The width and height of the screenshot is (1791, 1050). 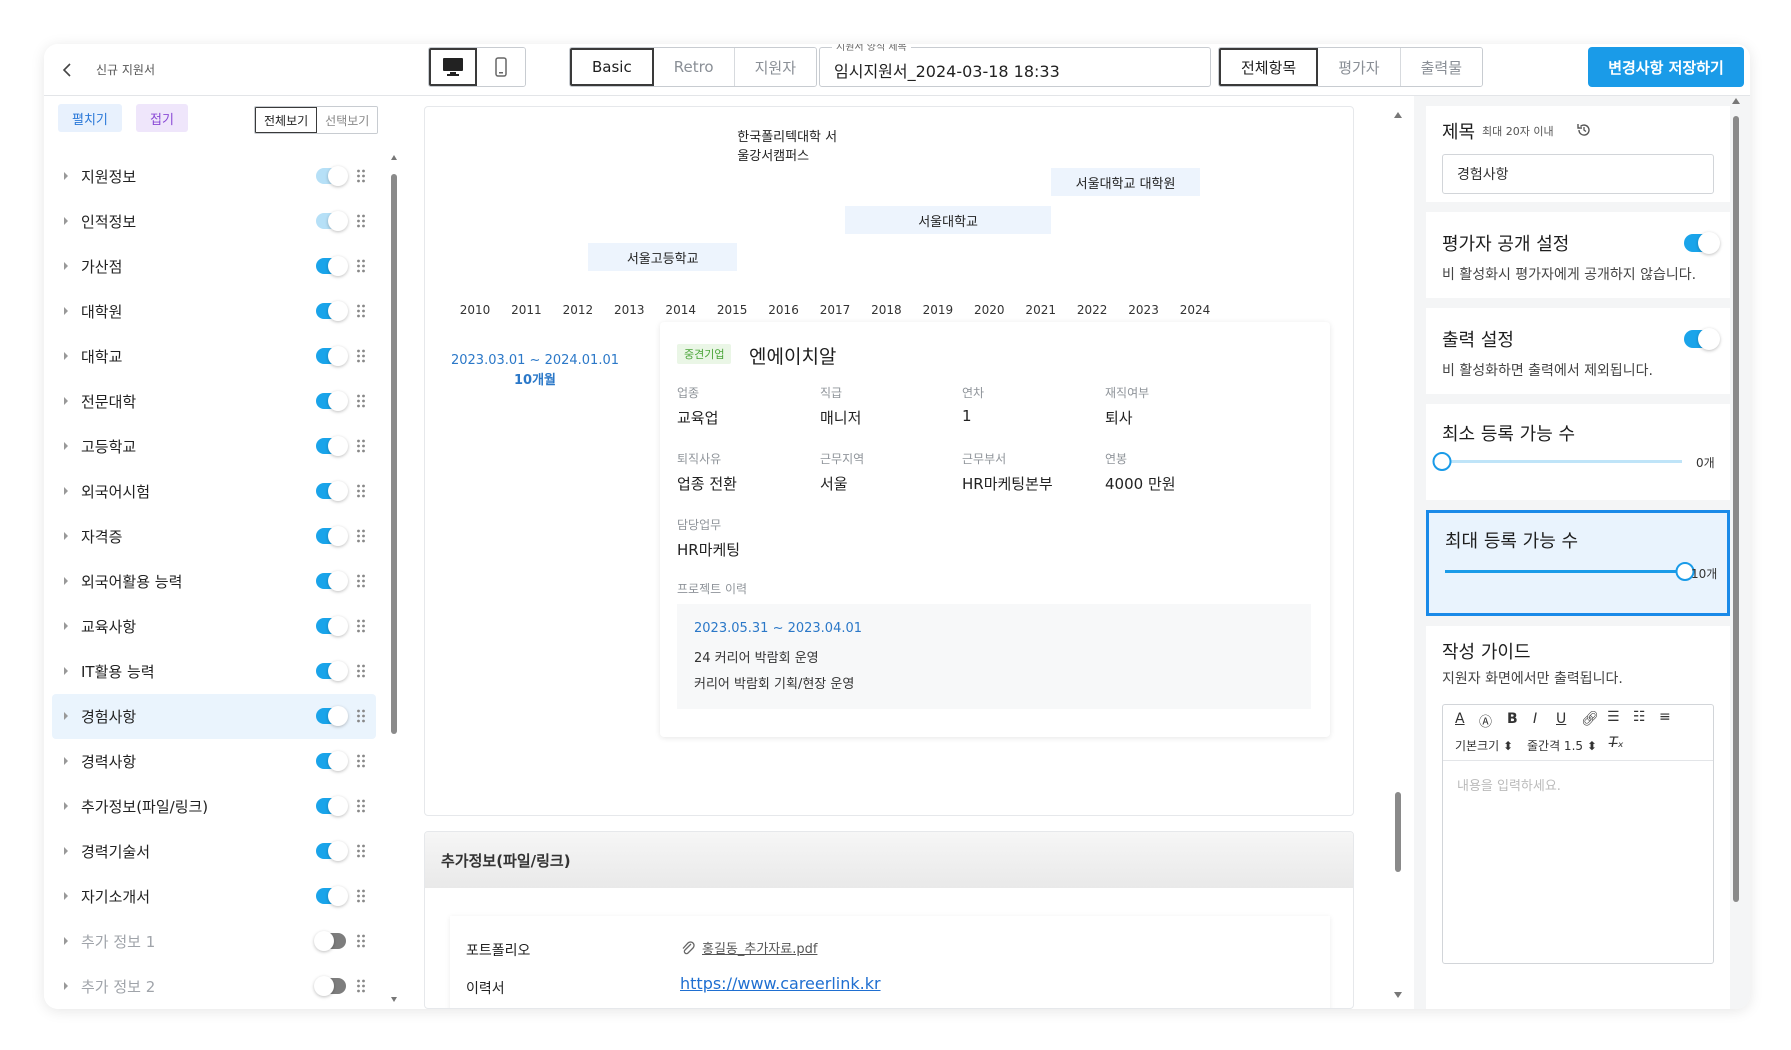 What do you see at coordinates (214, 581) in the screenshot?
I see `section-item: 외국어활용 능력` at bounding box center [214, 581].